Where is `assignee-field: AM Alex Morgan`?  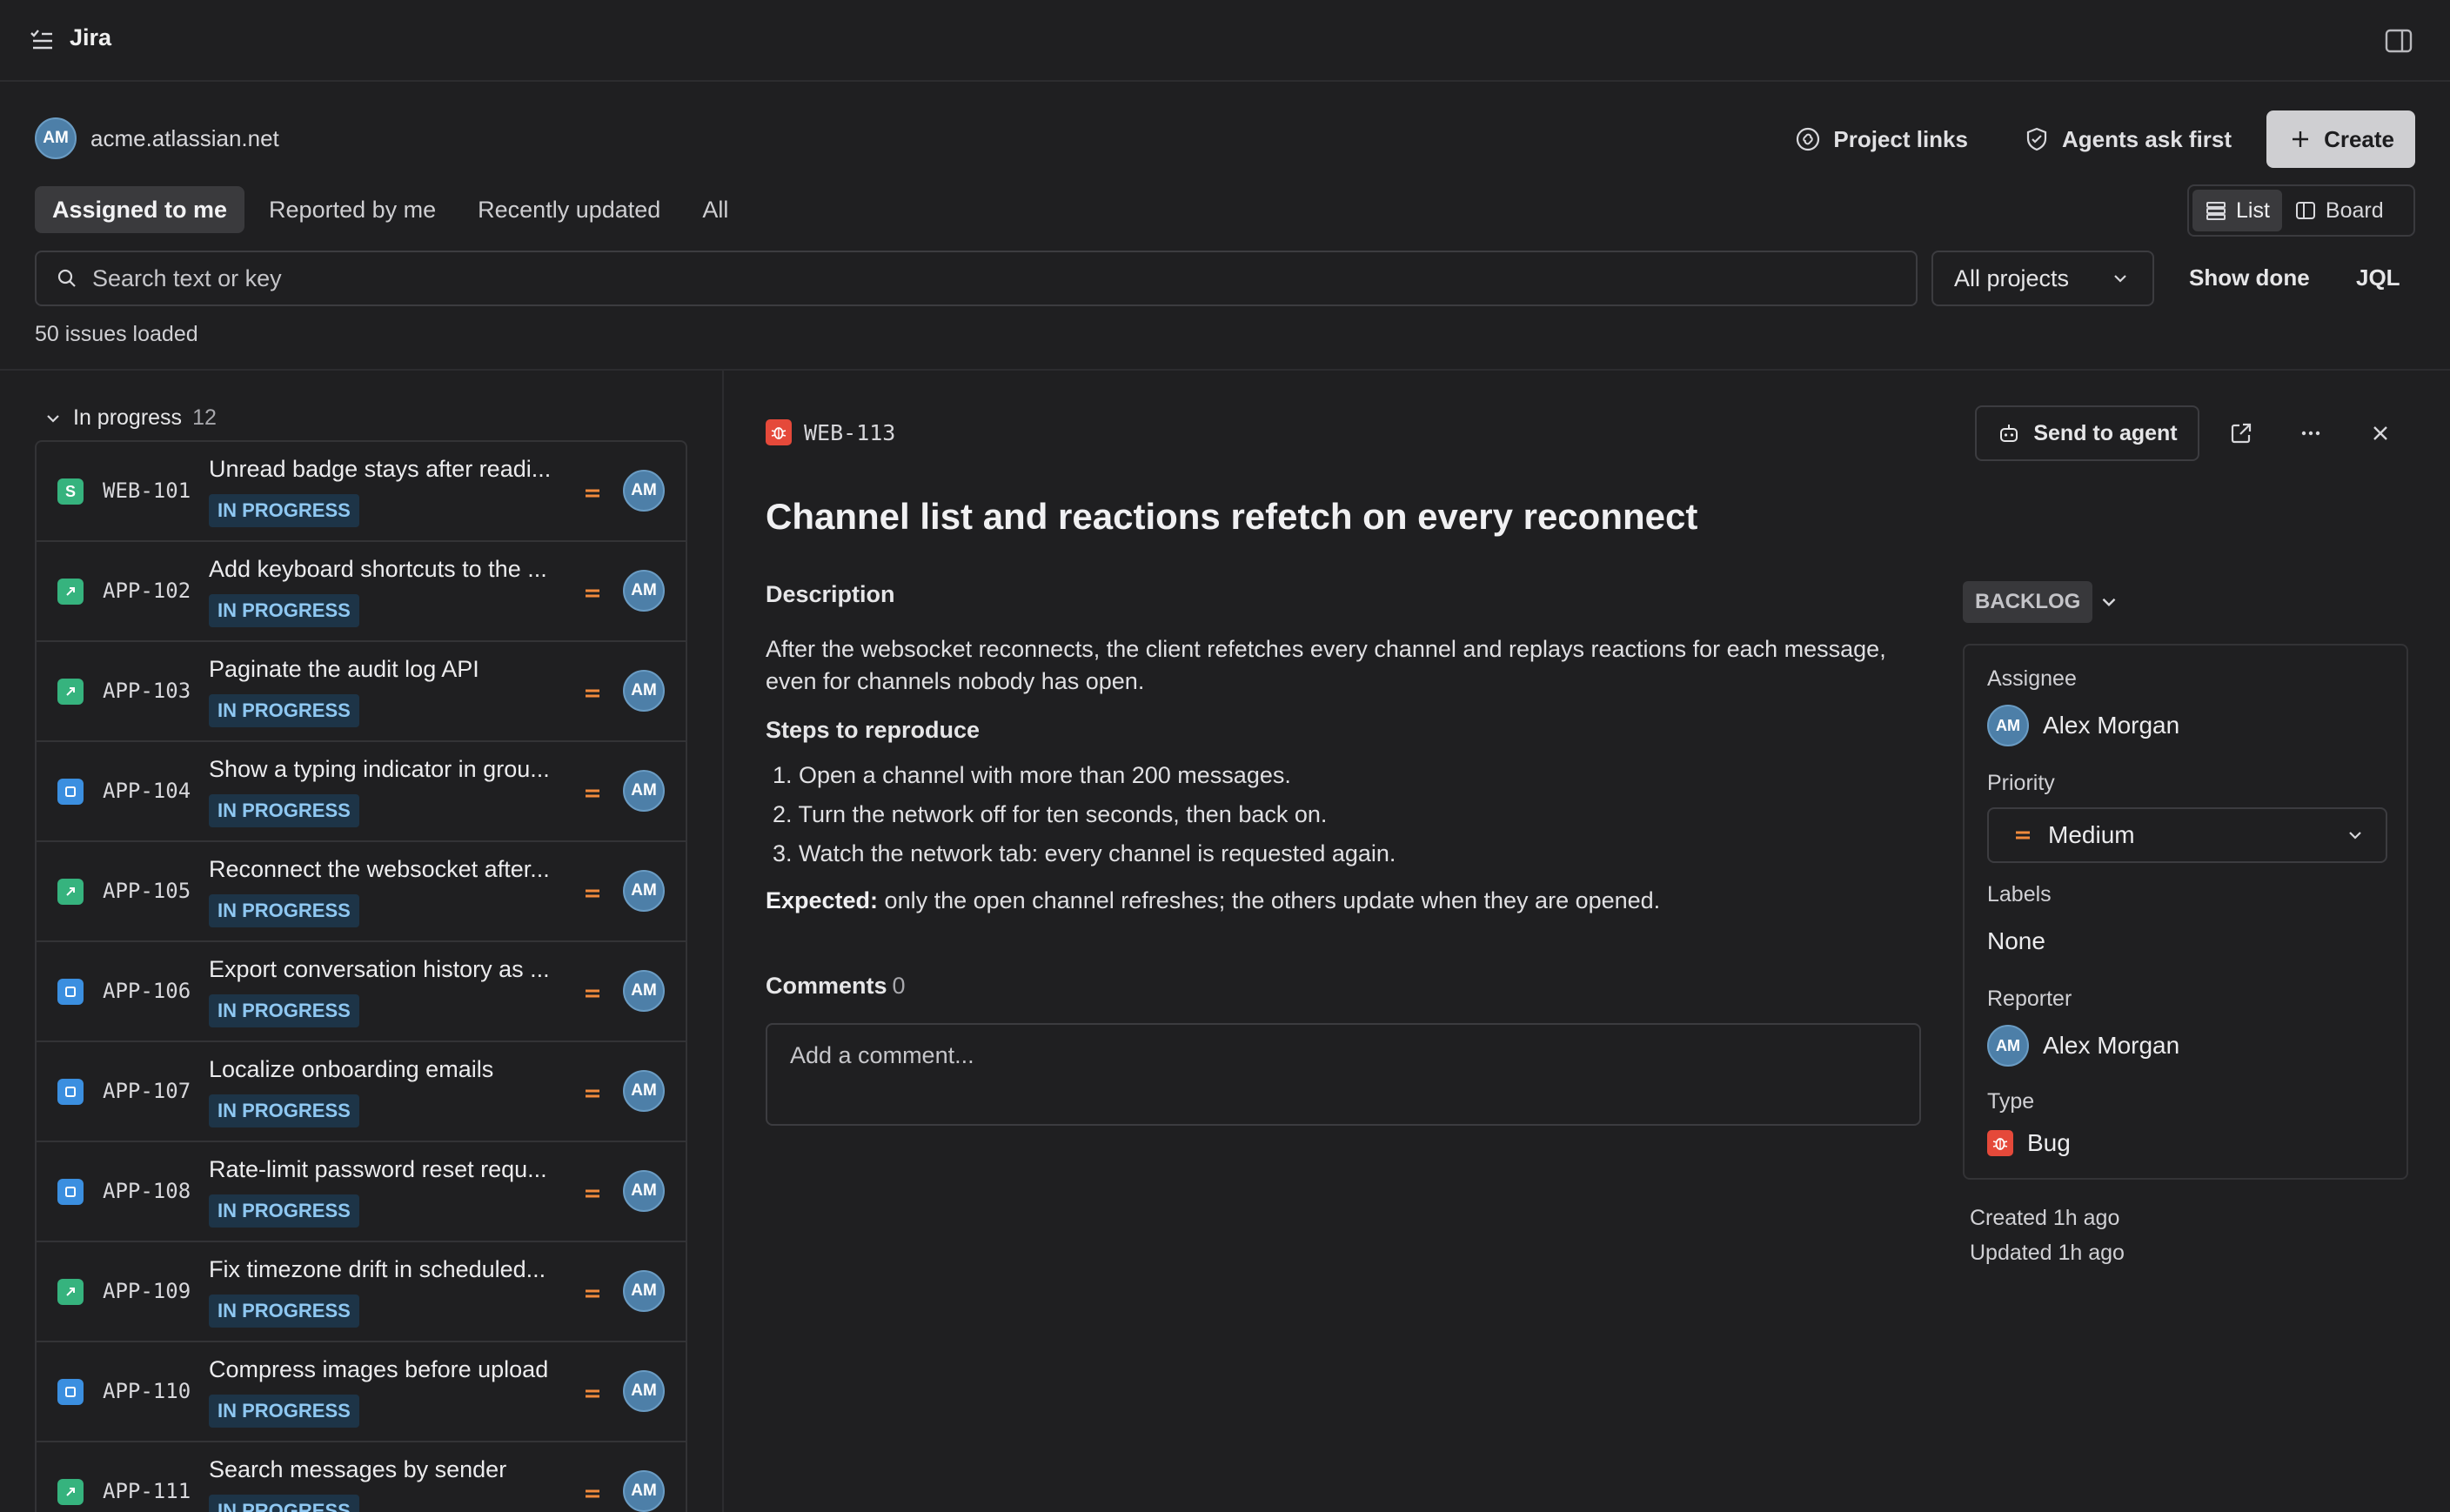
assignee-field: AM Alex Morgan is located at coordinates (2083, 726).